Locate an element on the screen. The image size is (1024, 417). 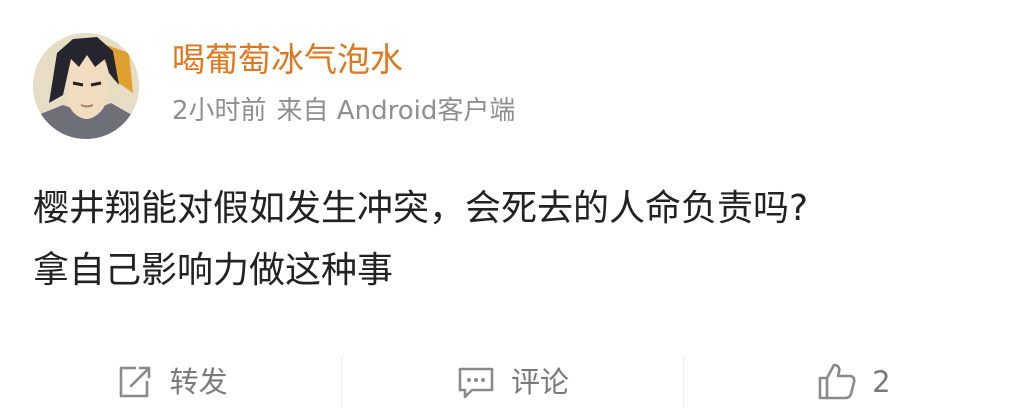
comment-button: 评论 is located at coordinates (511, 381).